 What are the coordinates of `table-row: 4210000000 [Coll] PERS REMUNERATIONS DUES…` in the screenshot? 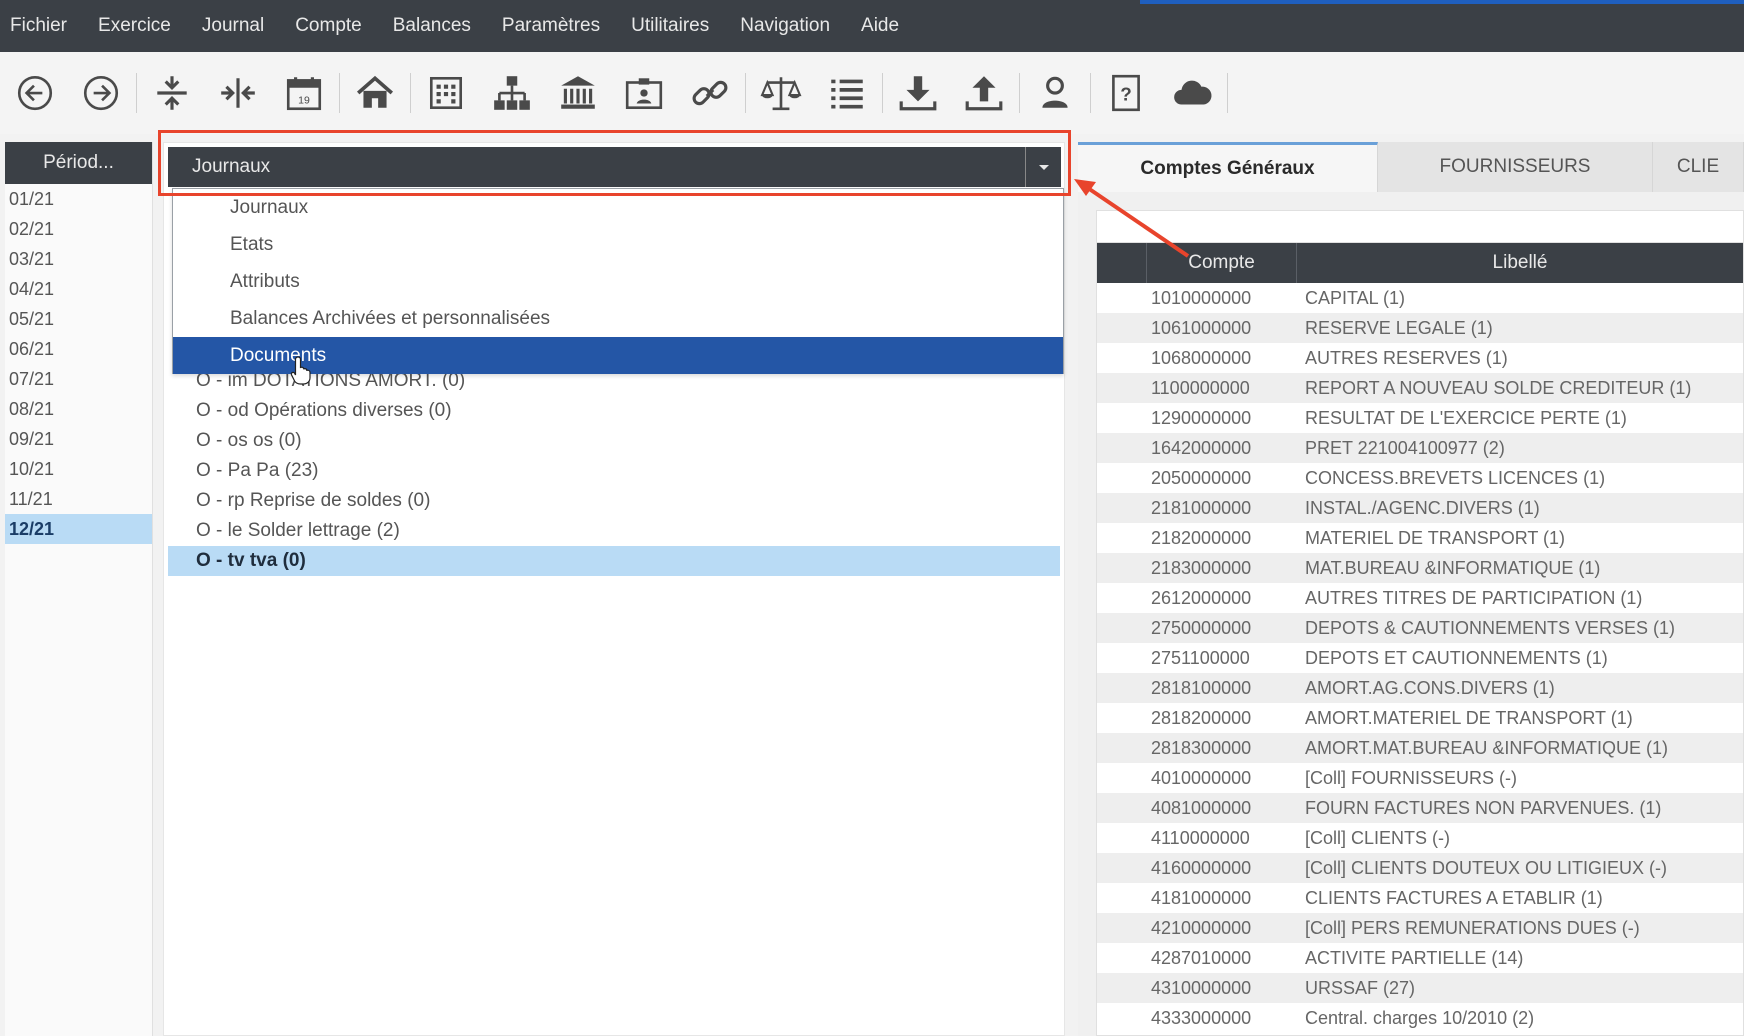 It's located at (1420, 928).